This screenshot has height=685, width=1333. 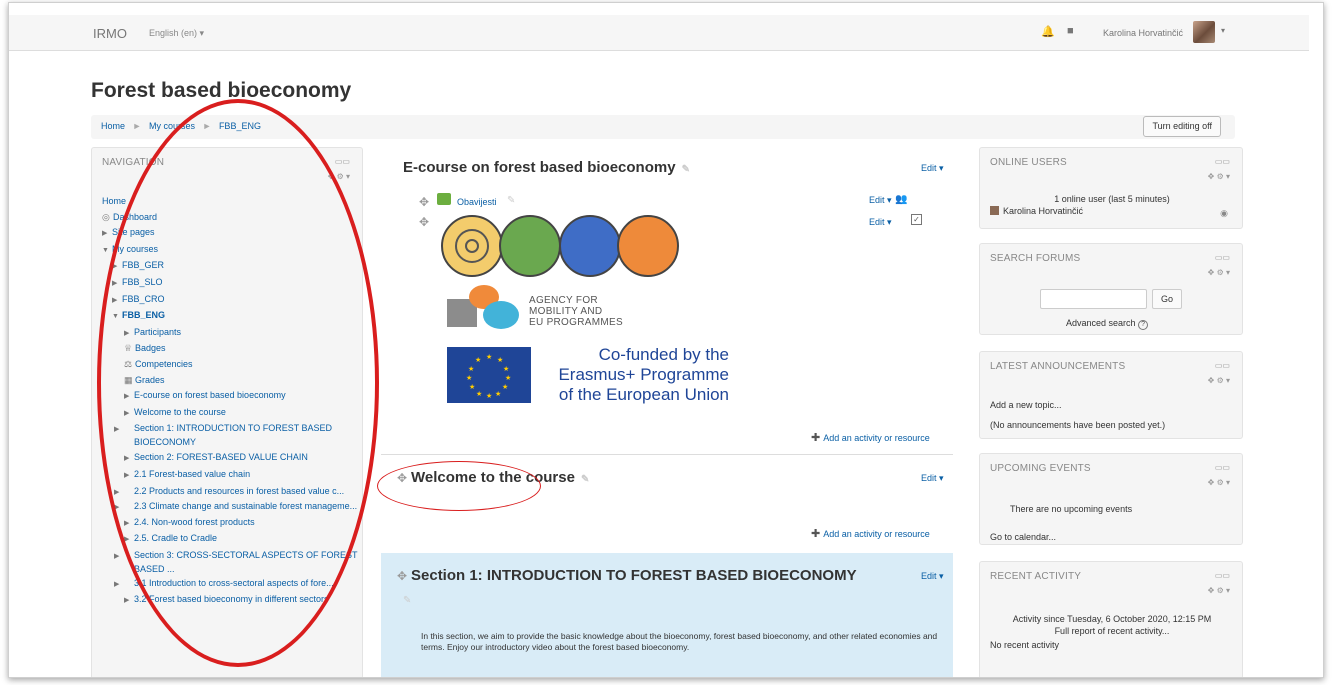 I want to click on nav-item-label: Home, so click(x=114, y=201).